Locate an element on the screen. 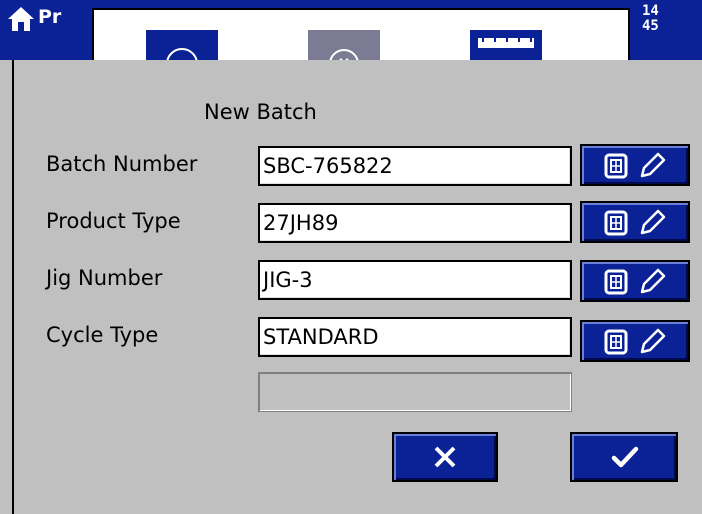 This screenshot has height=514, width=702. jig-number-keyboard-button is located at coordinates (635, 281).